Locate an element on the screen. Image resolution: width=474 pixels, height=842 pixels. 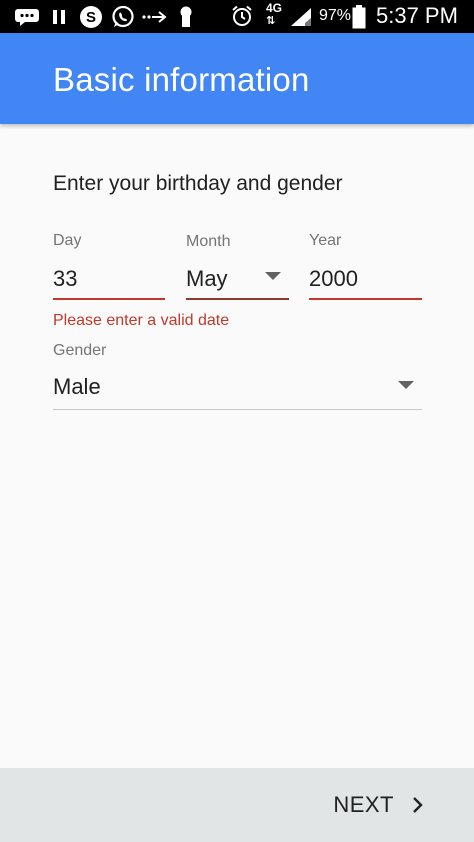
year-underline is located at coordinates (365, 299).